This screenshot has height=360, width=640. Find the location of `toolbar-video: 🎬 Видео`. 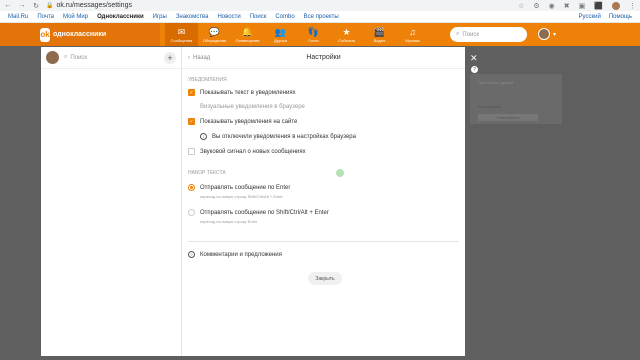

toolbar-video: 🎬 Видео is located at coordinates (379, 34).